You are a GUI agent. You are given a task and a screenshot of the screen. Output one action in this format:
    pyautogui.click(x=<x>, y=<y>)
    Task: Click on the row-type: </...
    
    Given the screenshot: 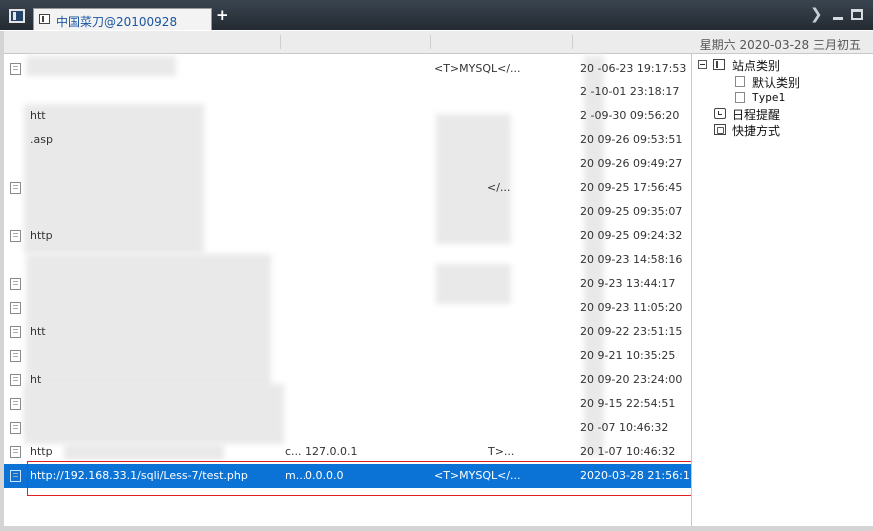 What is the action you would take?
    pyautogui.click(x=499, y=187)
    